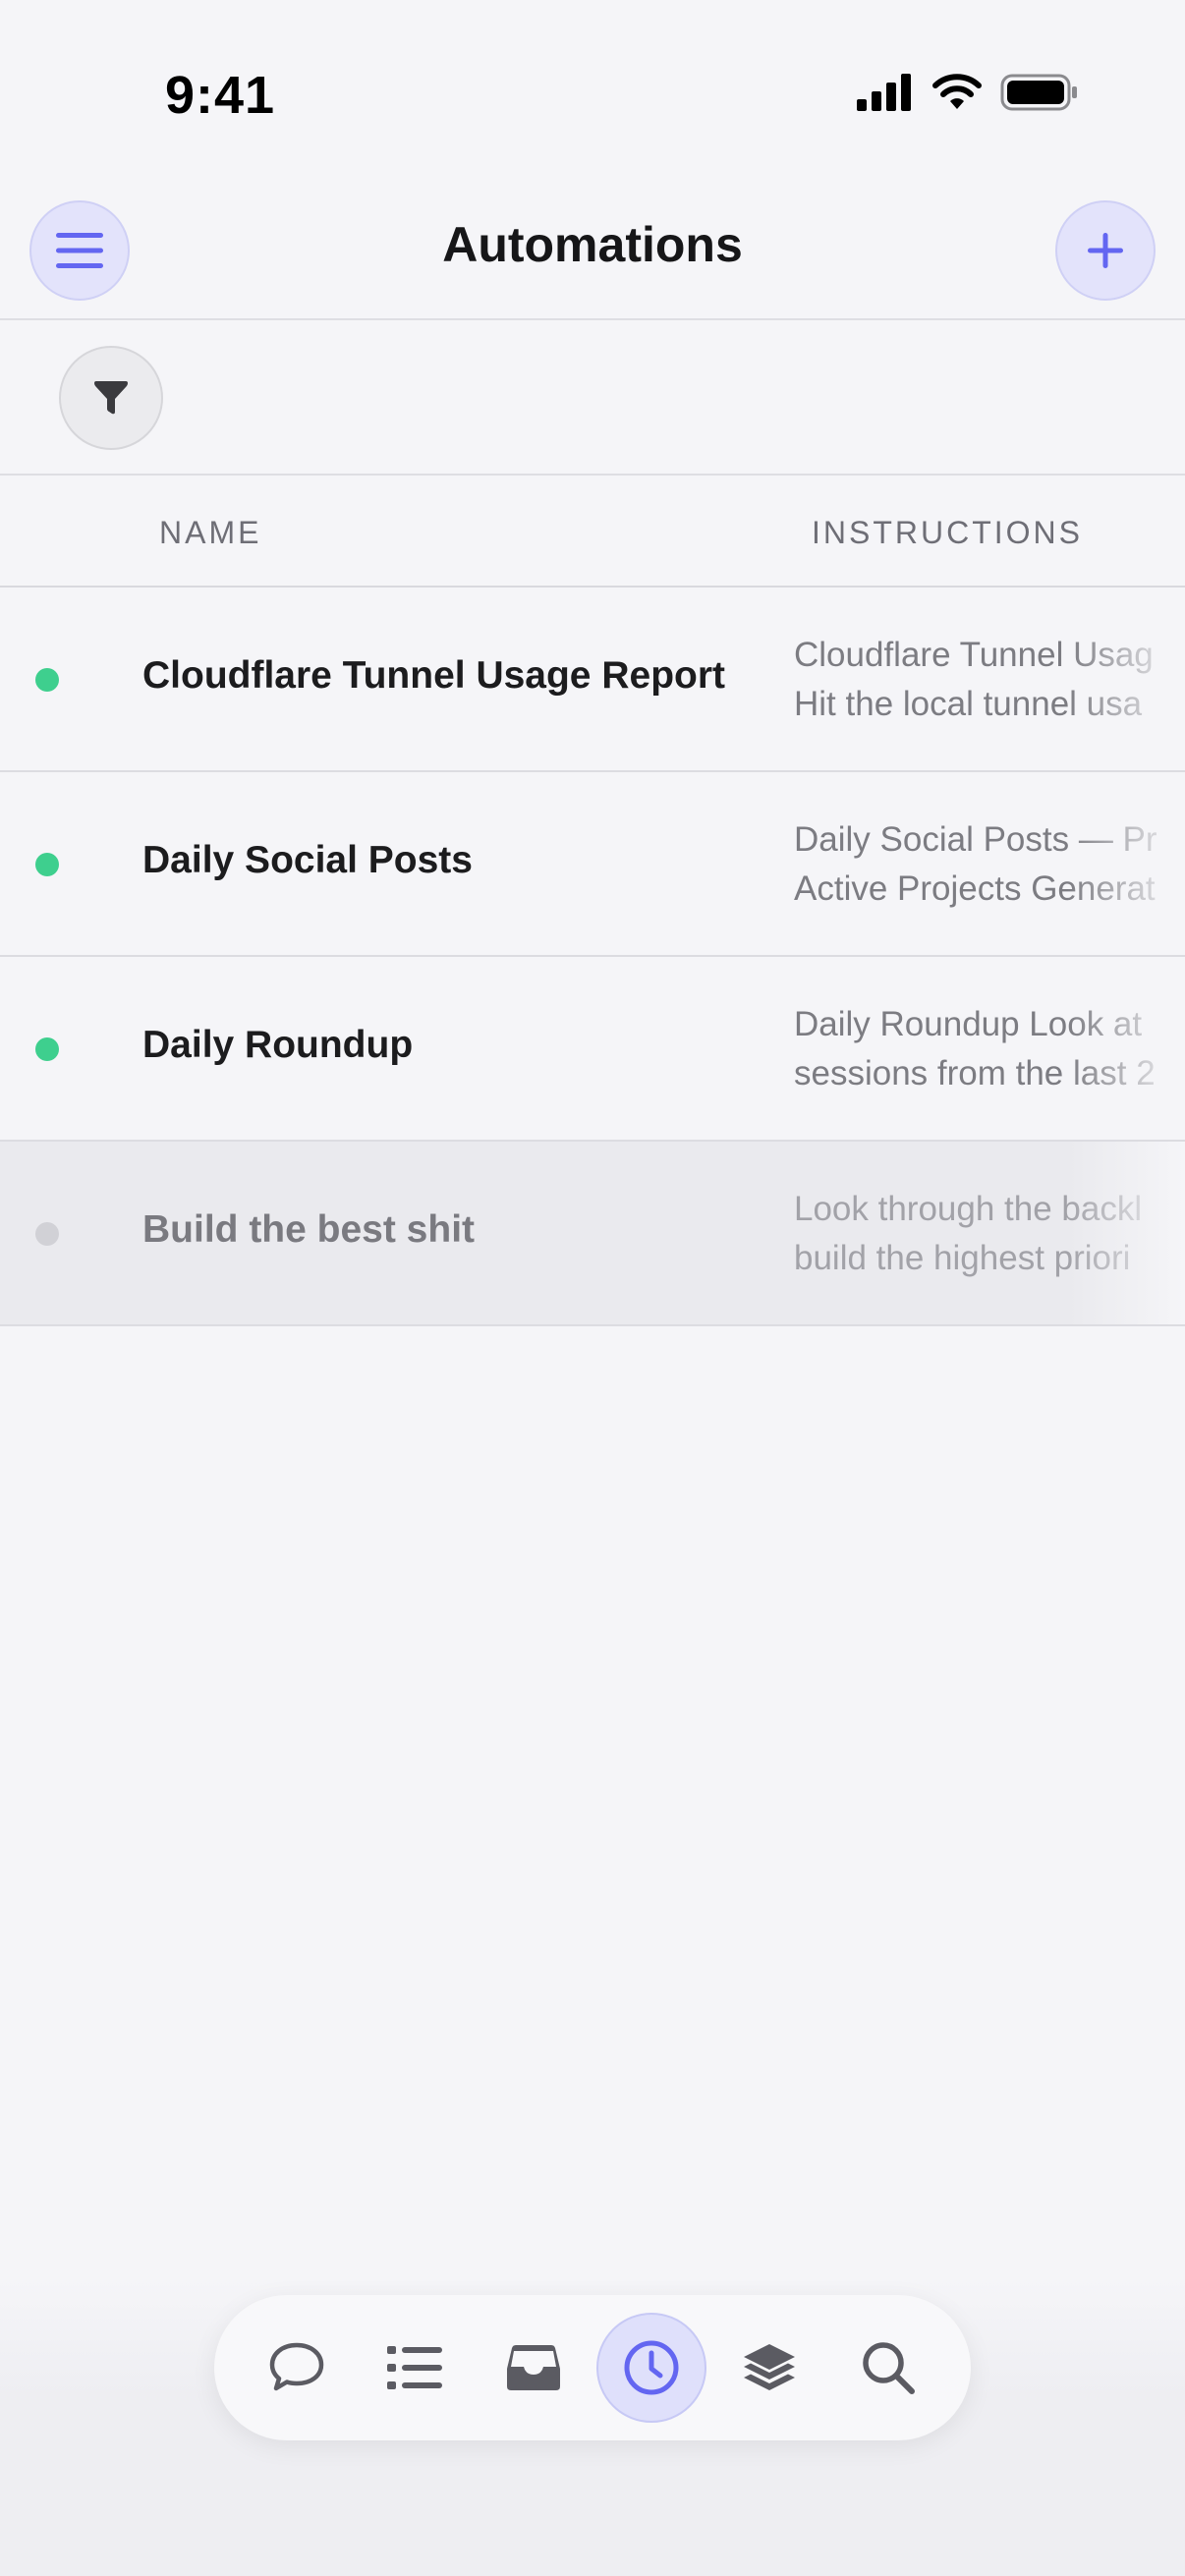 The height and width of the screenshot is (2576, 1185). I want to click on column-header-instructions: INSTRUCTIONS, so click(948, 533).